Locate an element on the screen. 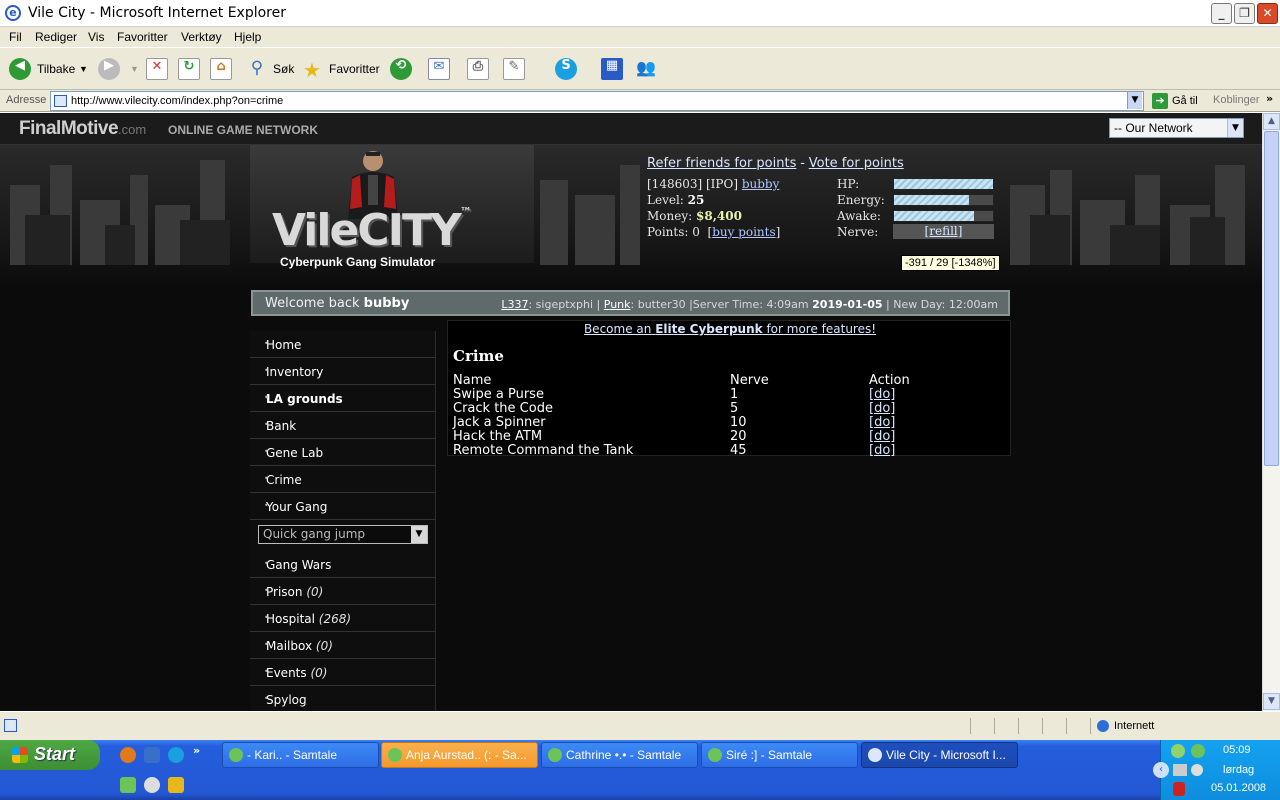  quicklaunch-chevron-icon: » is located at coordinates (196, 750).